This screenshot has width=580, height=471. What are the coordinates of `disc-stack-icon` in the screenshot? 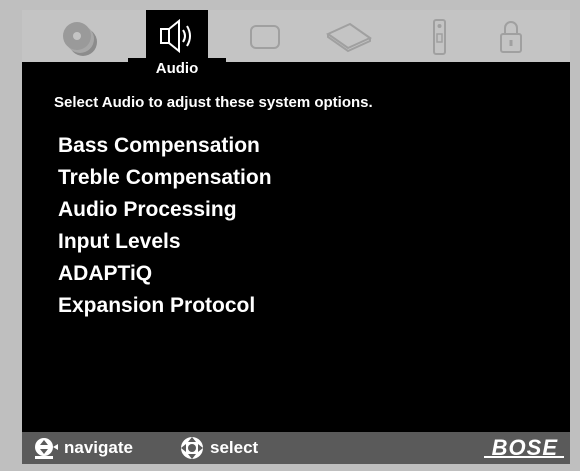 It's located at (80, 39).